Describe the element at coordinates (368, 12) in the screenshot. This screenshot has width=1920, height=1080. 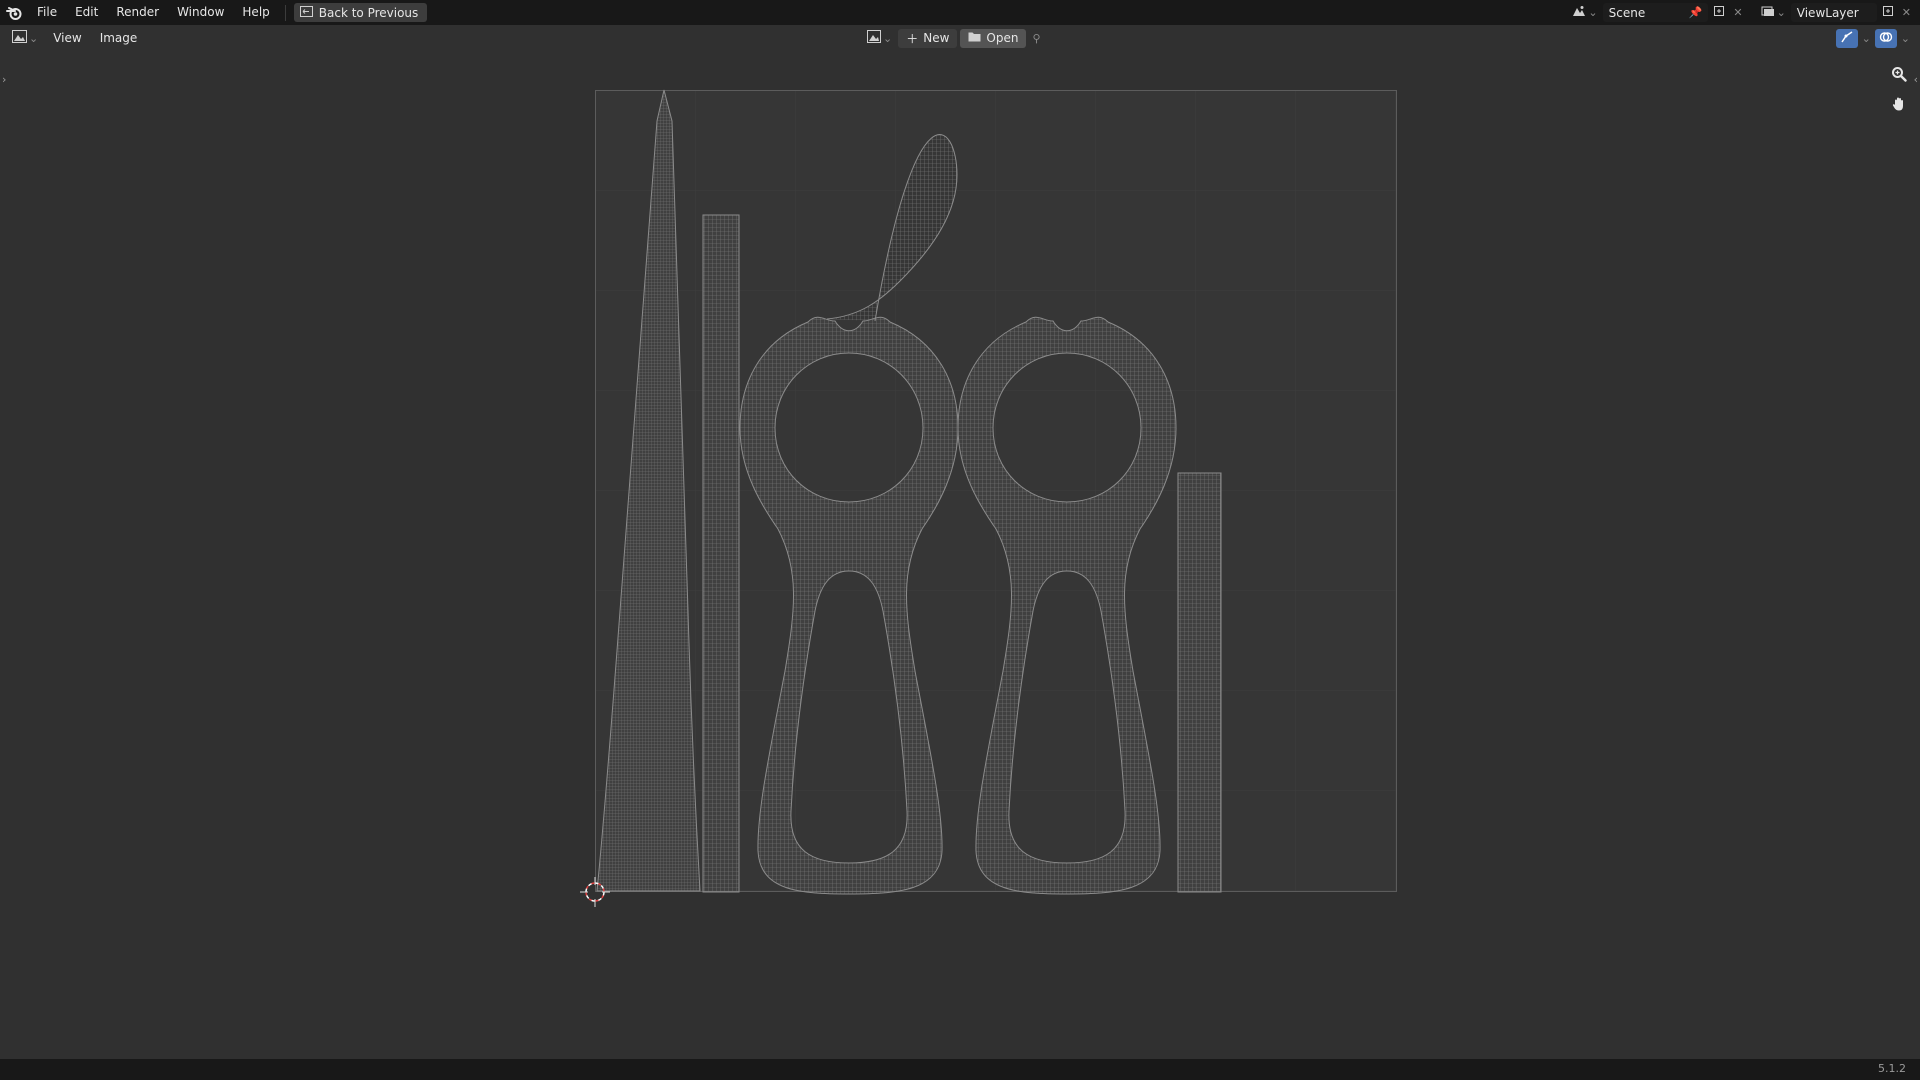
I see `back-to-previous-label: Back to Previous` at that location.